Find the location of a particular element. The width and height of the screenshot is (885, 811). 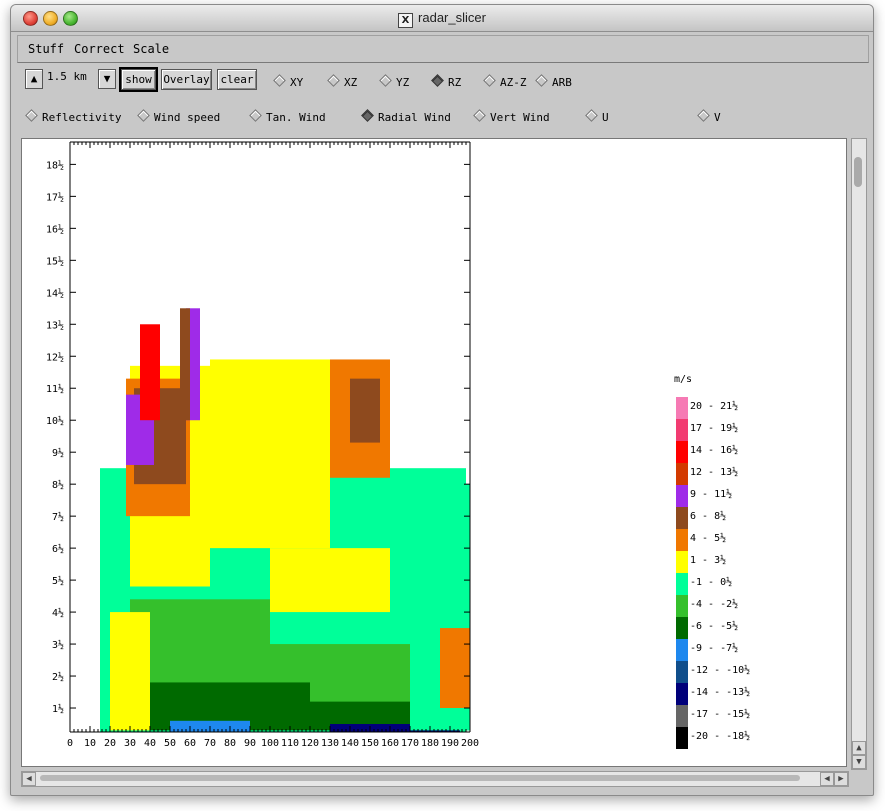

field-u-radio: U is located at coordinates (597, 116).